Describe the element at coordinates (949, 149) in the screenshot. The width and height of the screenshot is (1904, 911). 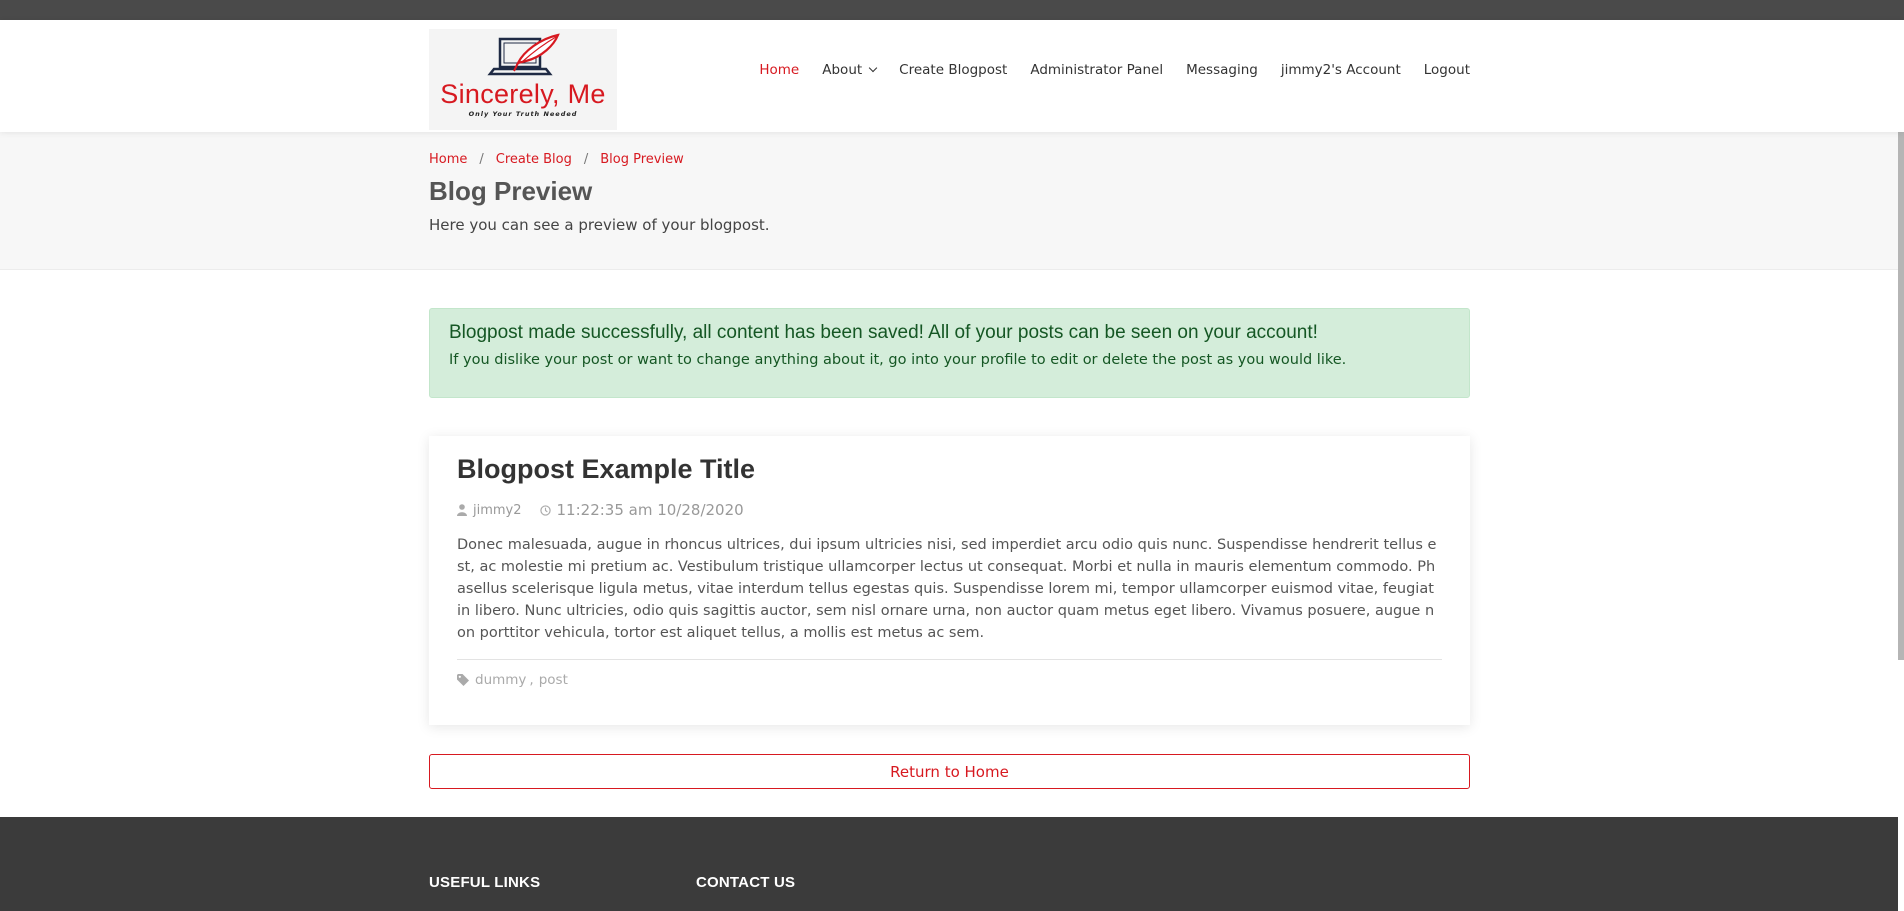
I see `breadcrumb: Home / Create Blog / Blog Preview` at that location.